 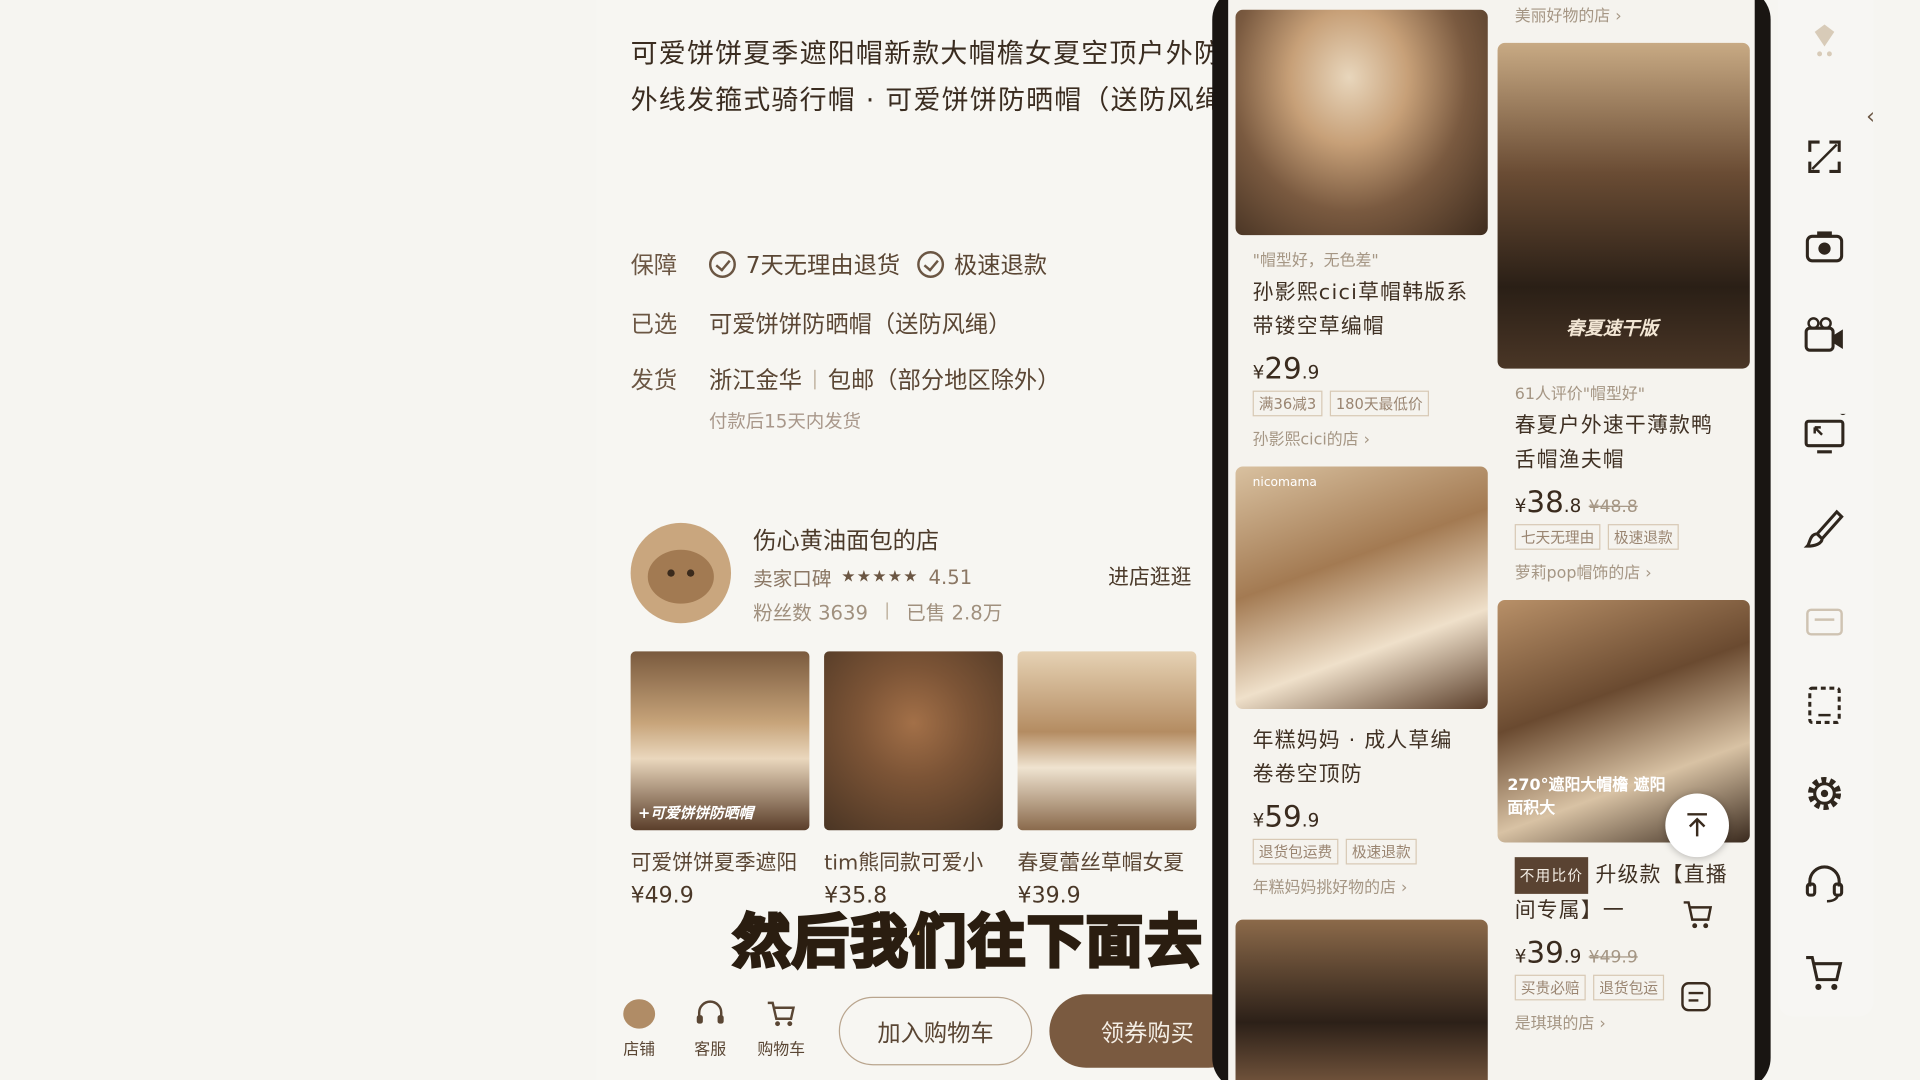 I want to click on promo-tag: 七天无理由, so click(x=1557, y=537).